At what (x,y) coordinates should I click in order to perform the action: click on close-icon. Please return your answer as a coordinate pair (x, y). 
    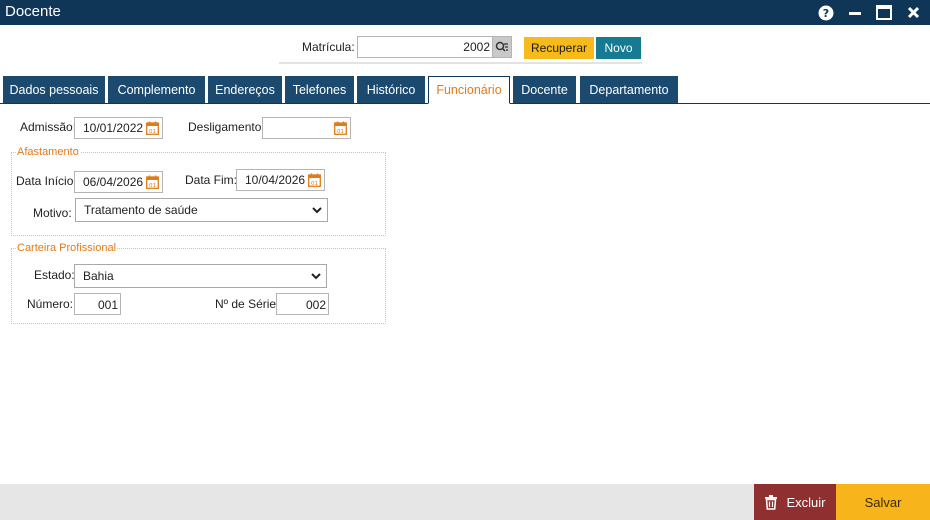
    Looking at the image, I should click on (913, 12).